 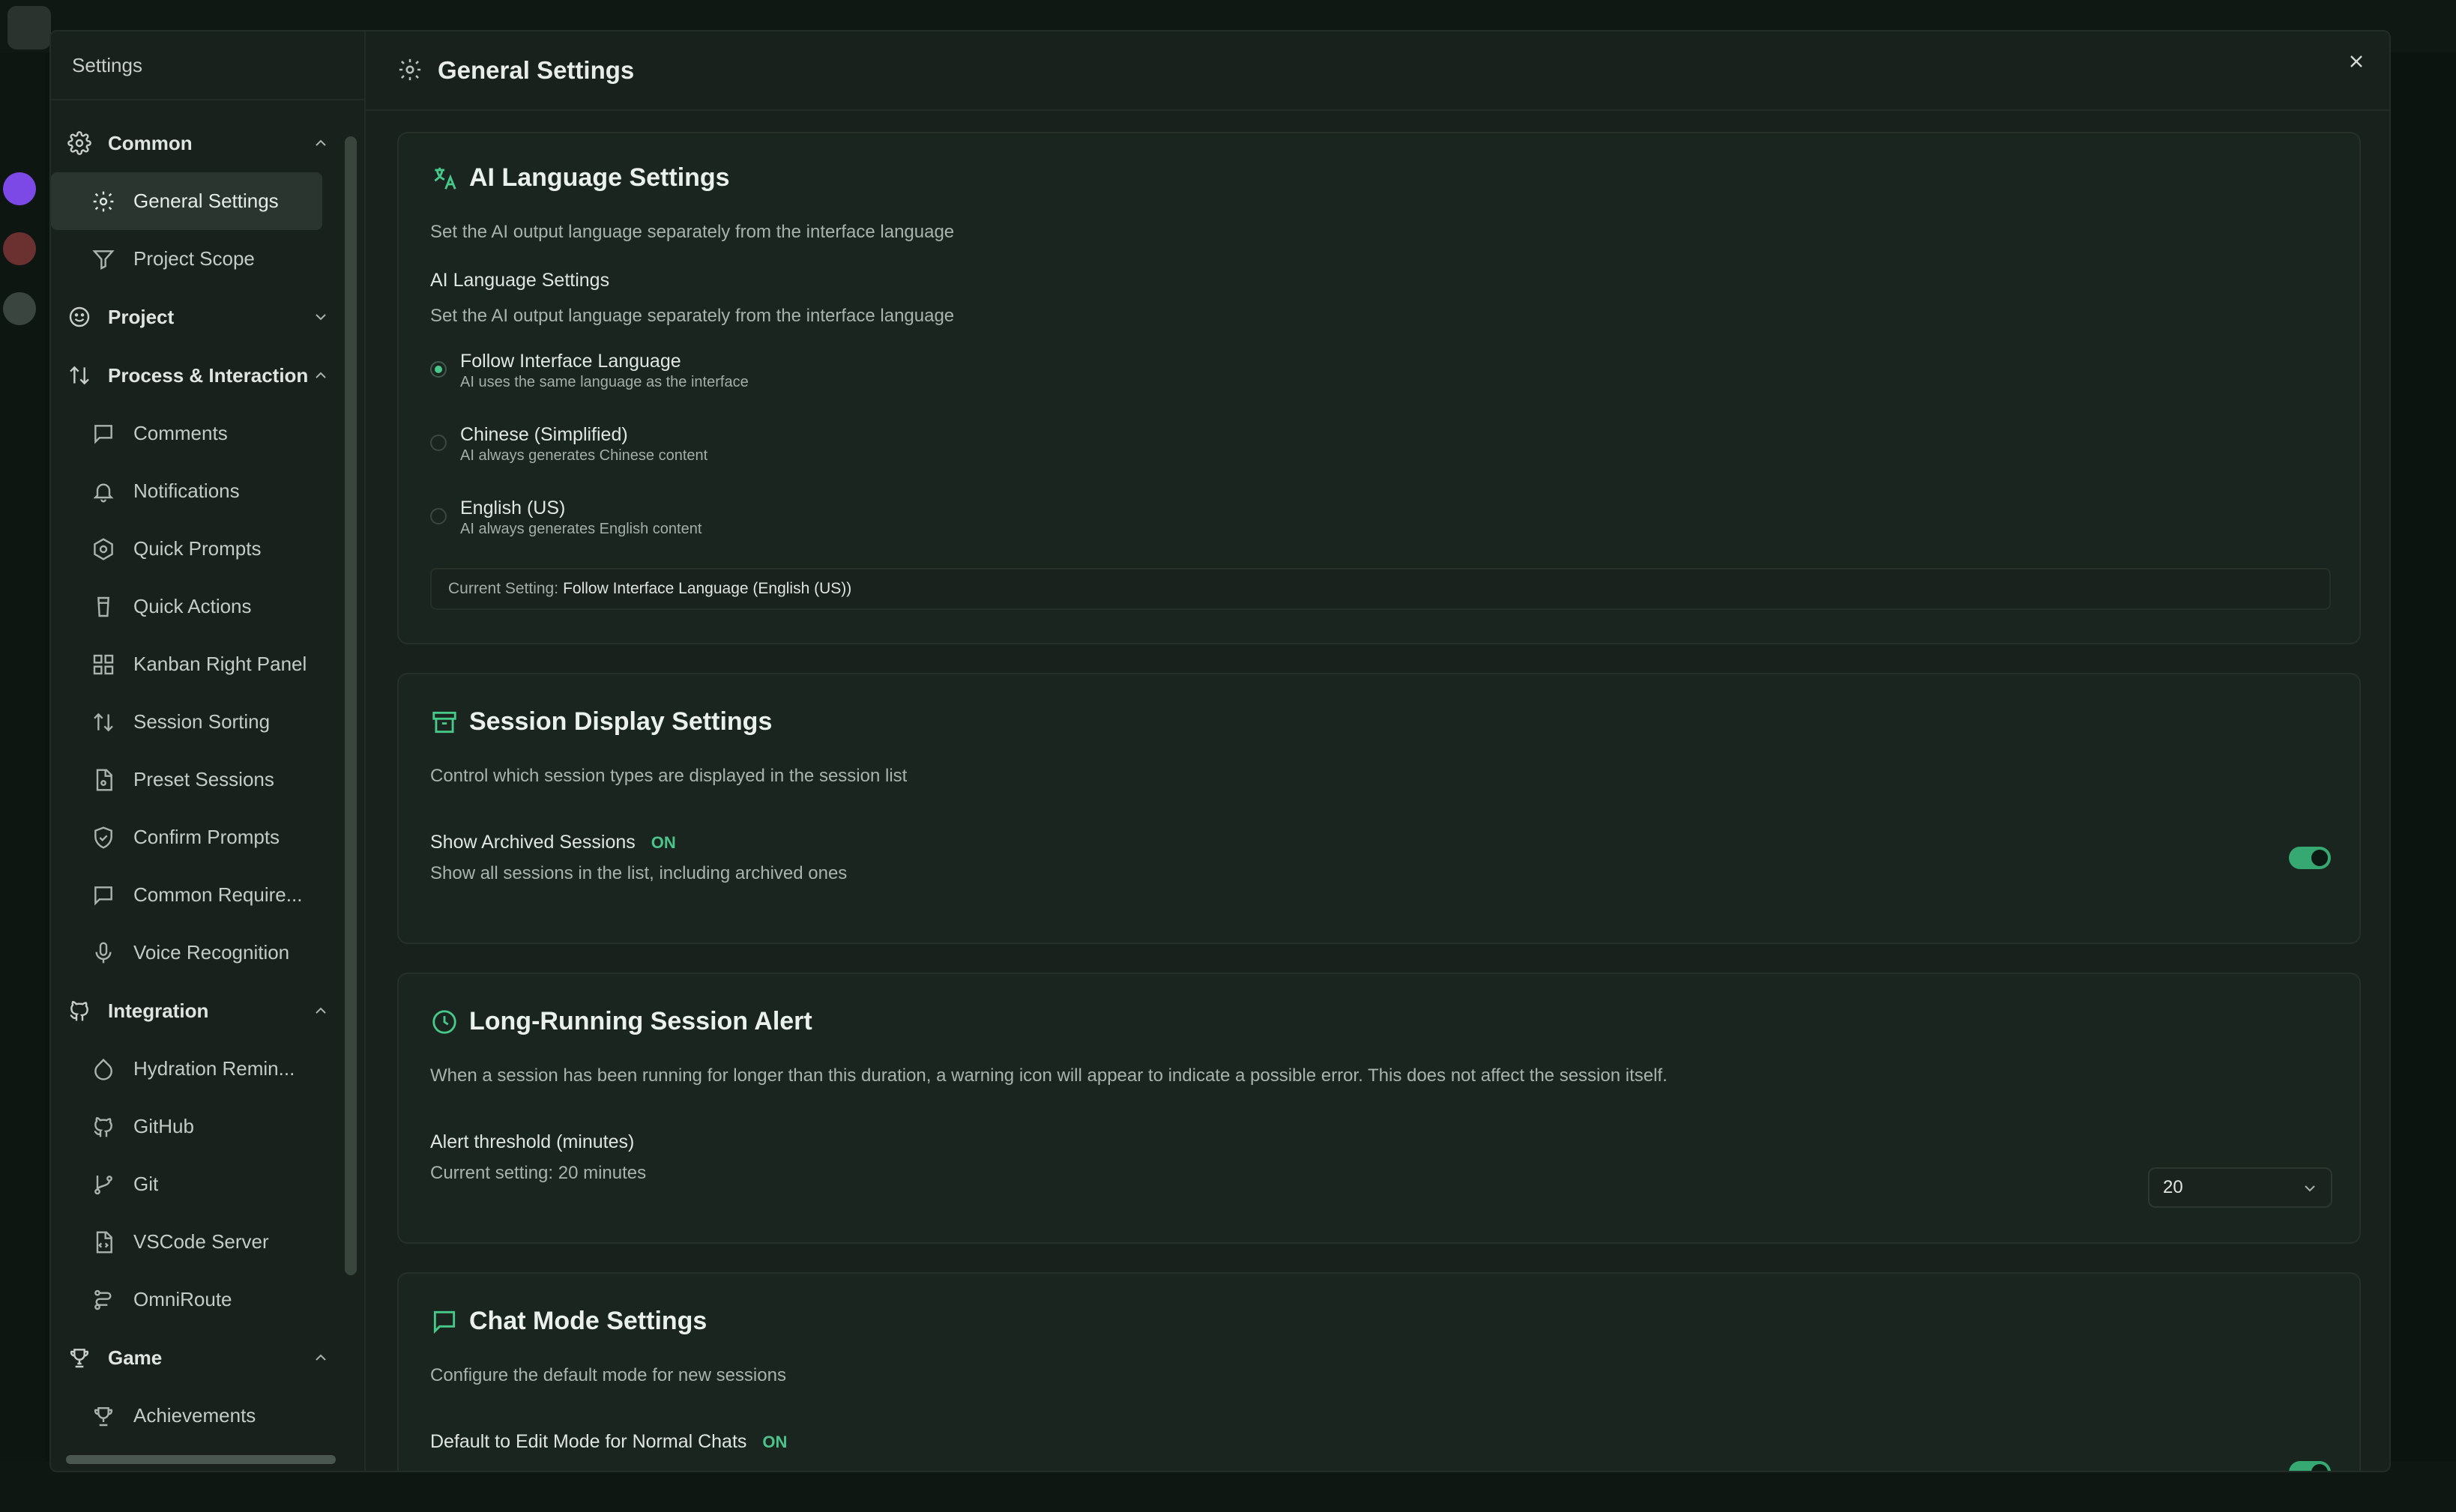 What do you see at coordinates (538, 1173) in the screenshot?
I see `field-description: Current setting: 20 minutes` at bounding box center [538, 1173].